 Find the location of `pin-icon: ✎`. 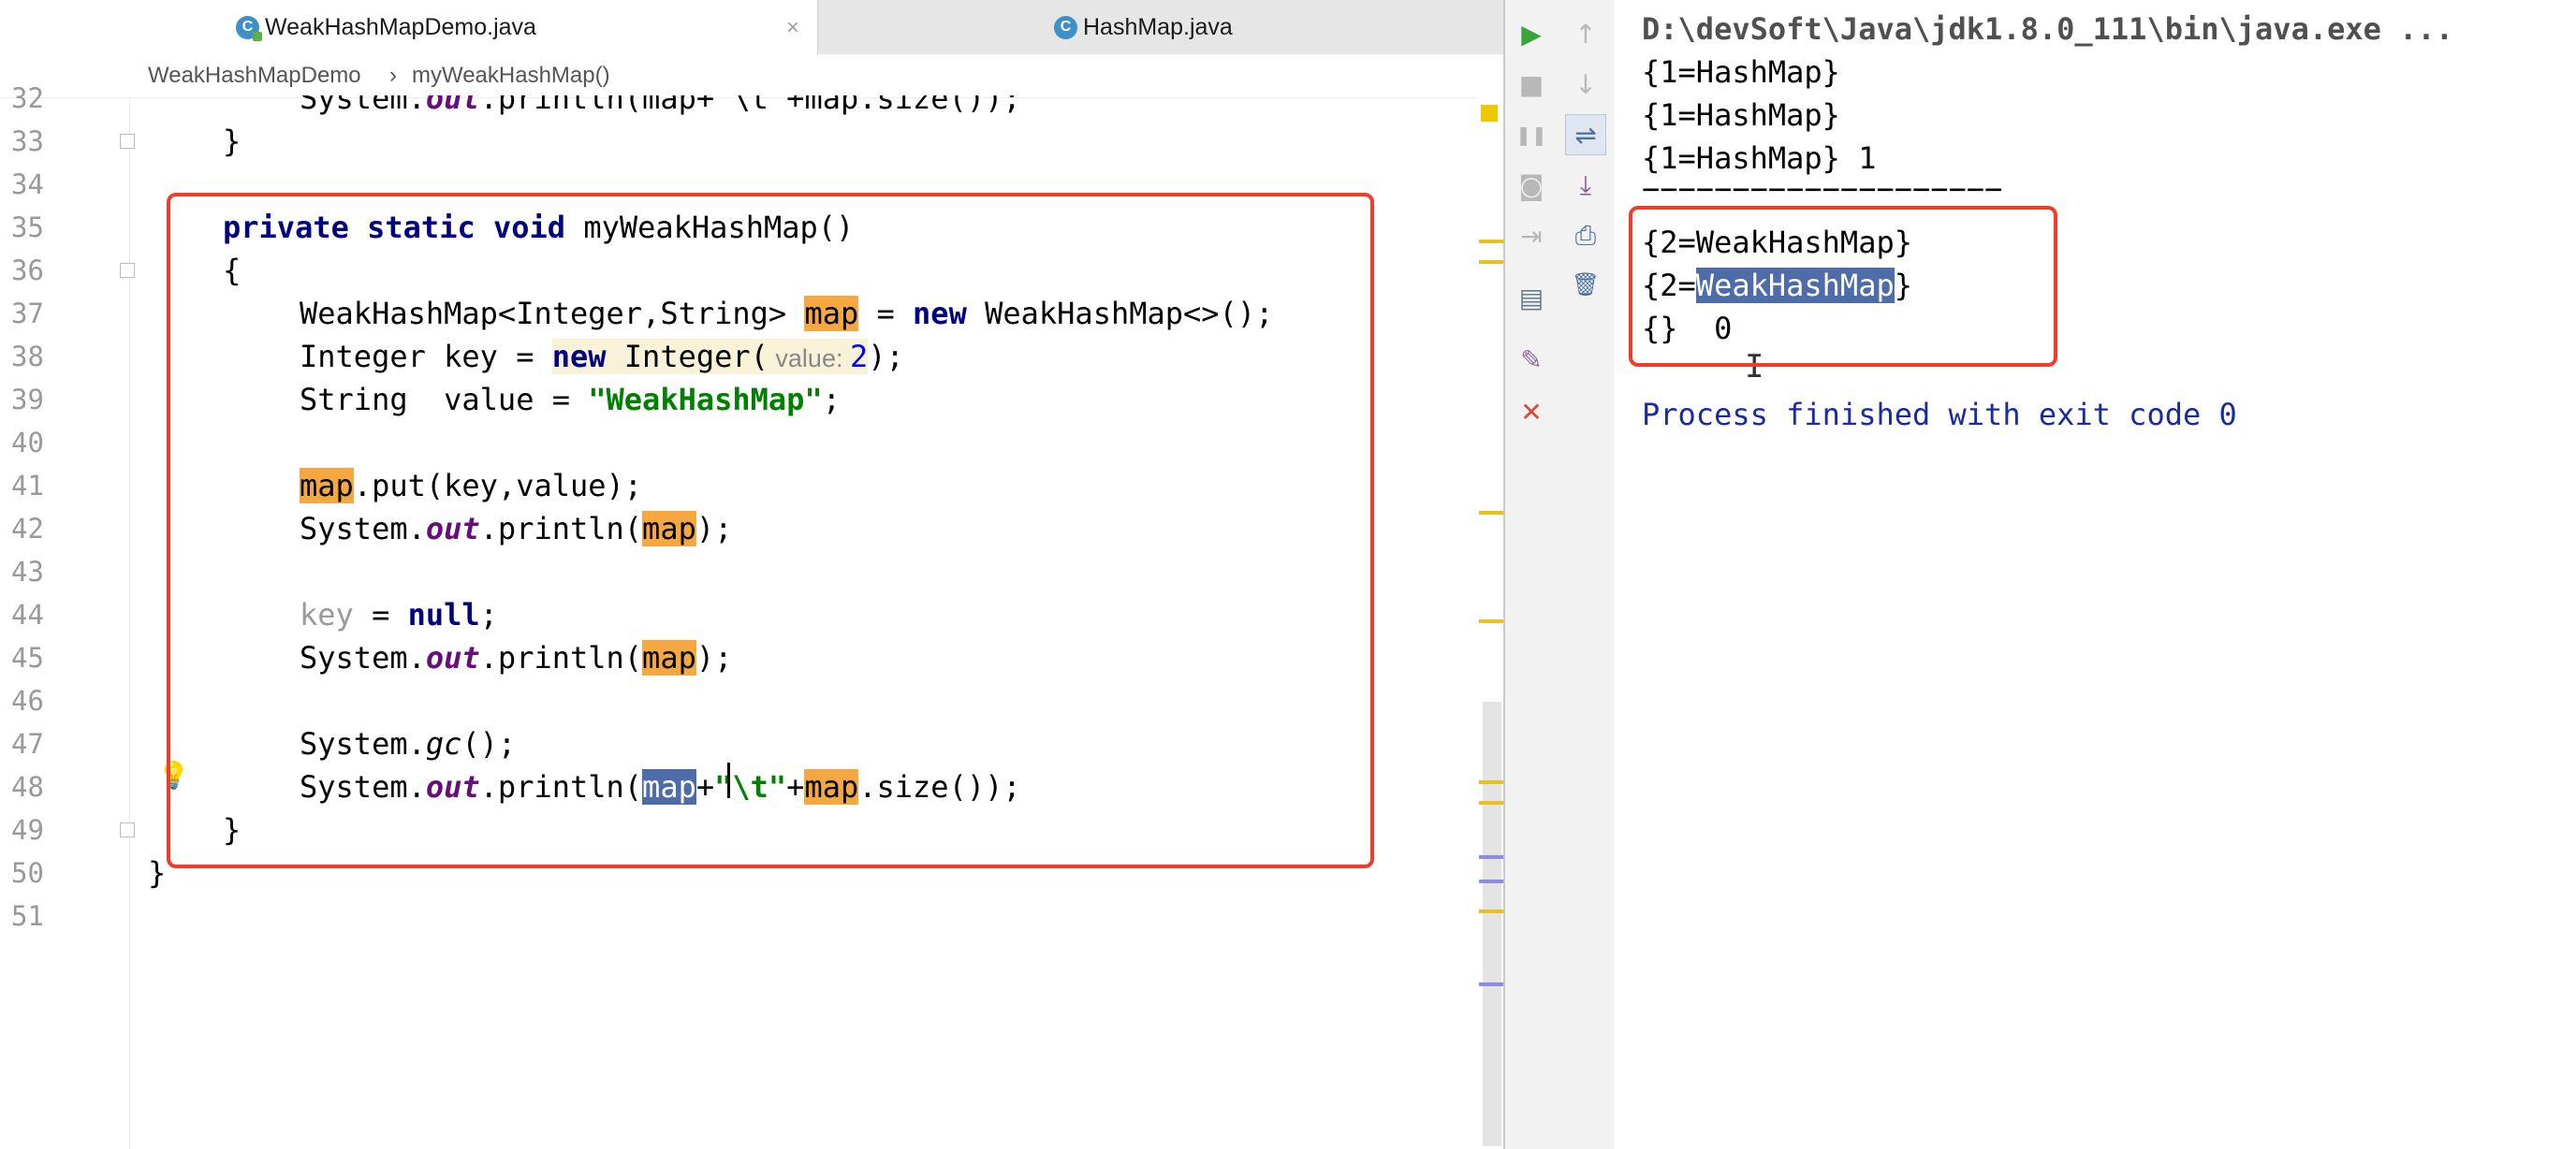

pin-icon: ✎ is located at coordinates (1531, 359).